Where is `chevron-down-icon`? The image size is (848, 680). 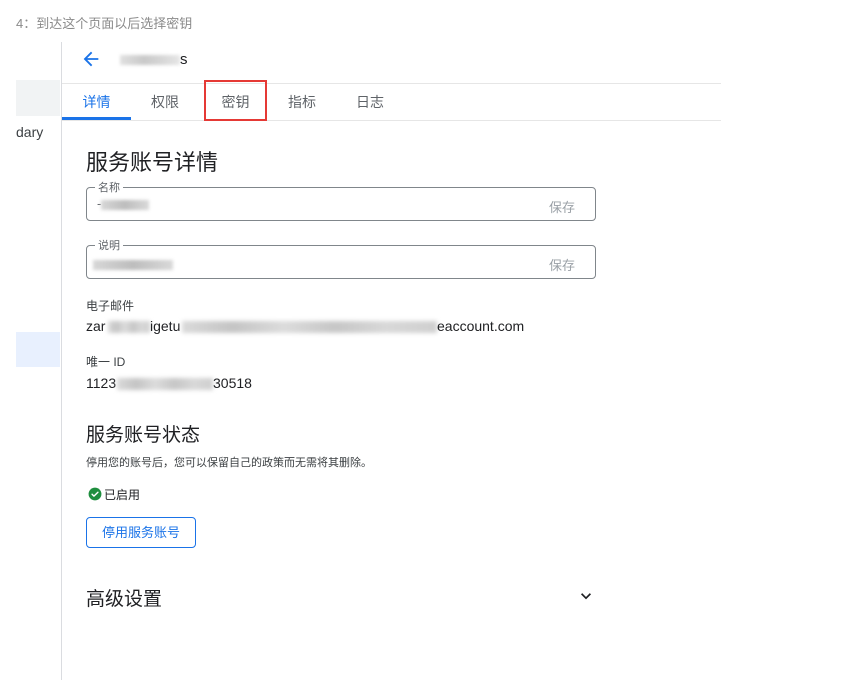
chevron-down-icon is located at coordinates (586, 596).